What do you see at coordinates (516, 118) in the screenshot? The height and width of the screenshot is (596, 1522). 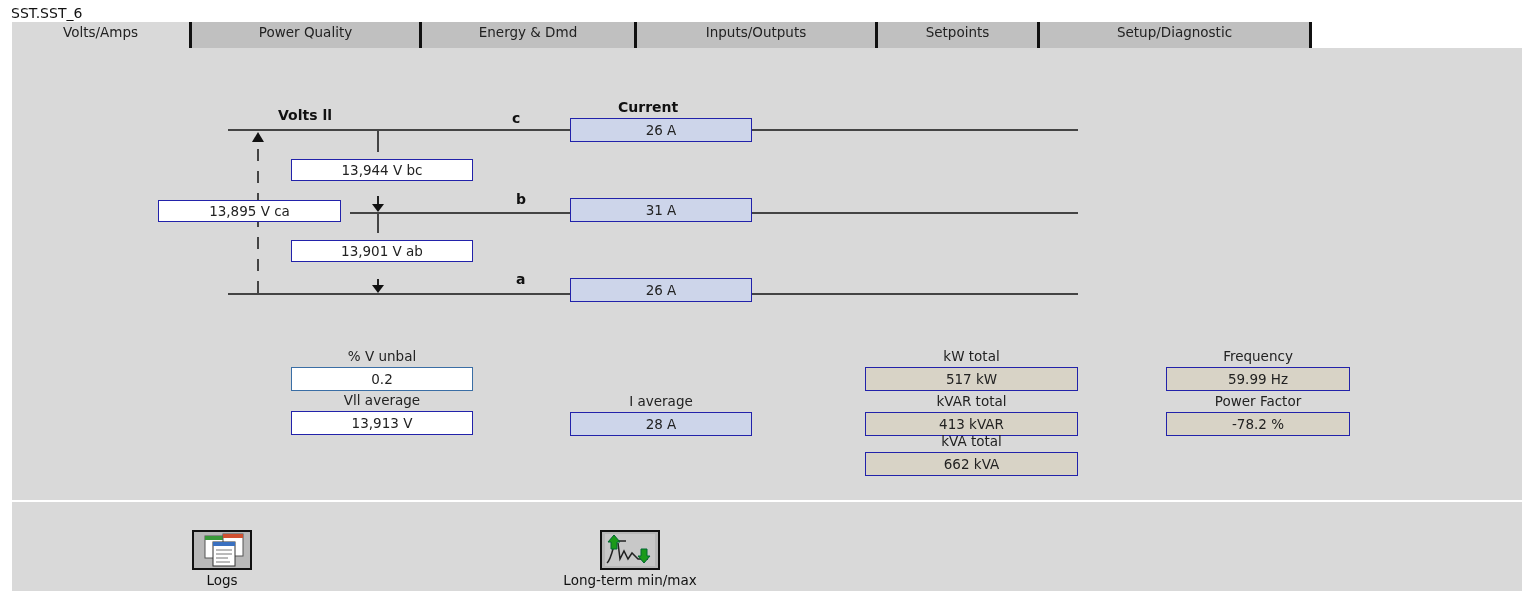 I see `phase-label: c` at bounding box center [516, 118].